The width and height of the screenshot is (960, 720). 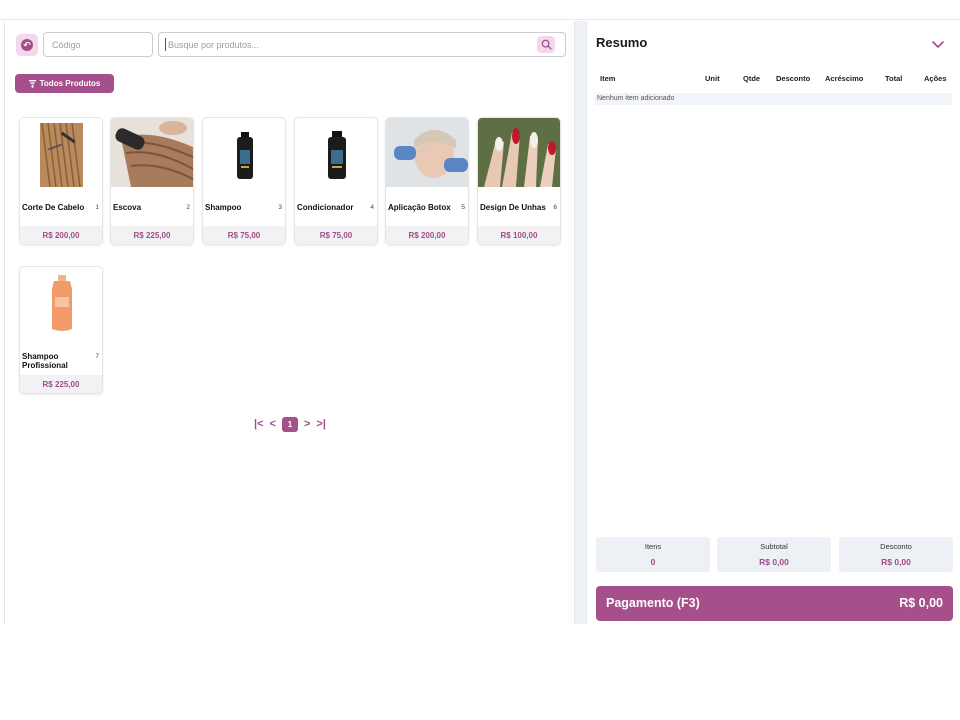 I want to click on product-name: Condicionador, so click(x=325, y=207).